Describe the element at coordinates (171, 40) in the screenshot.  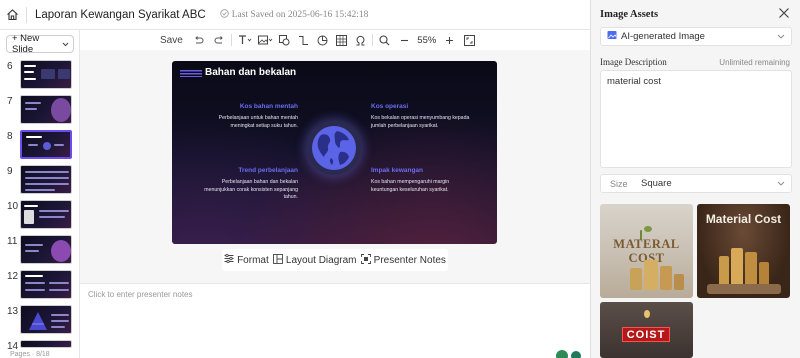
I see `save-button: Save` at that location.